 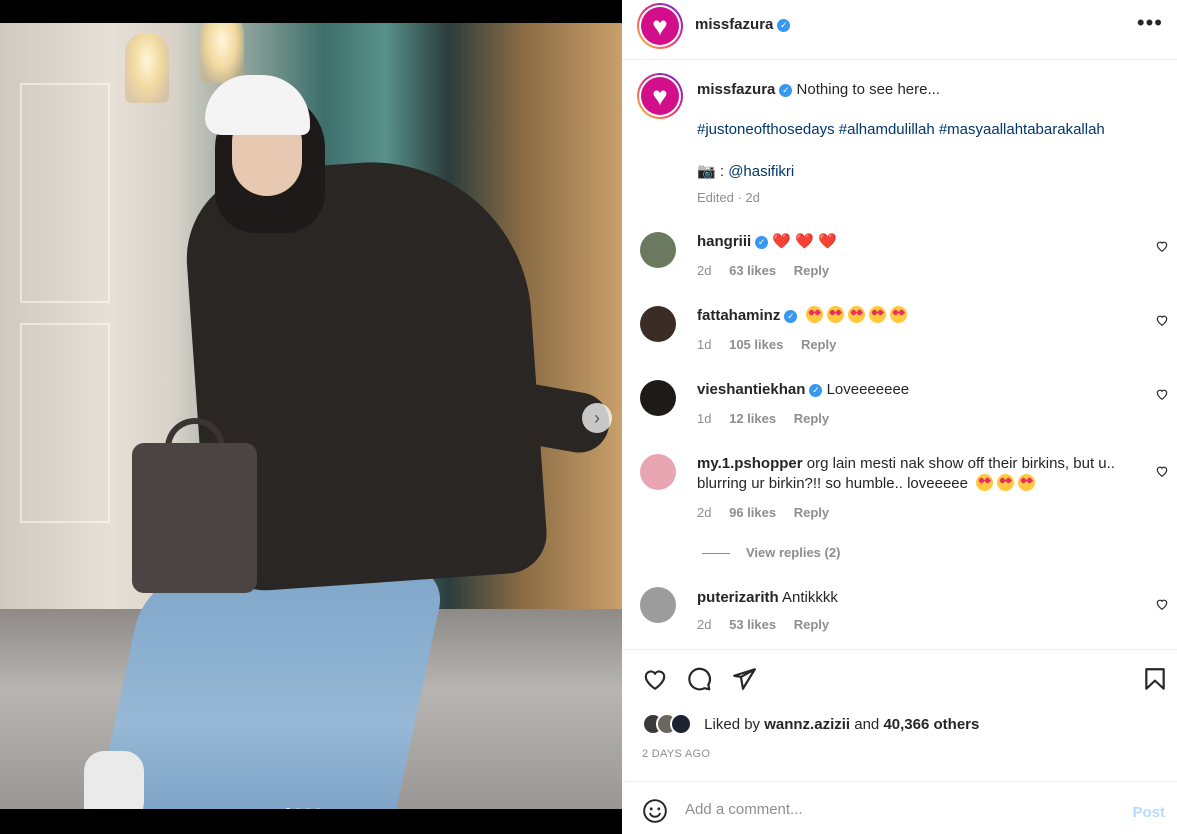 I want to click on divider, so click(x=716, y=554).